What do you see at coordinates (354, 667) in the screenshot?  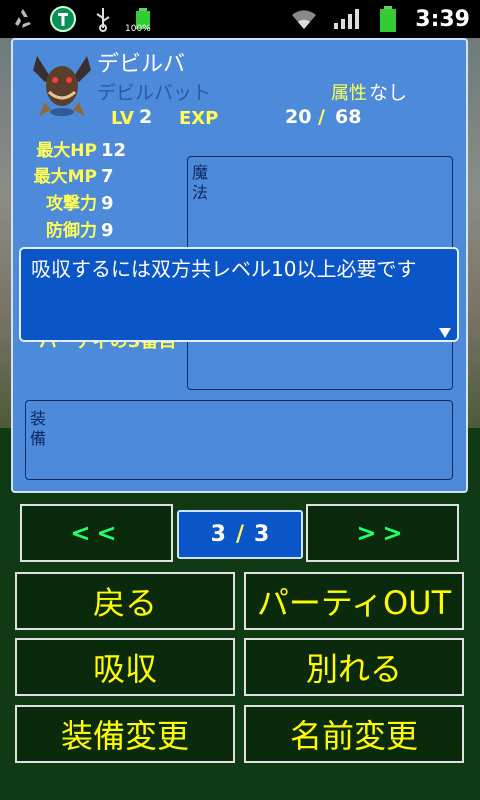 I see `separate-button: 別れる` at bounding box center [354, 667].